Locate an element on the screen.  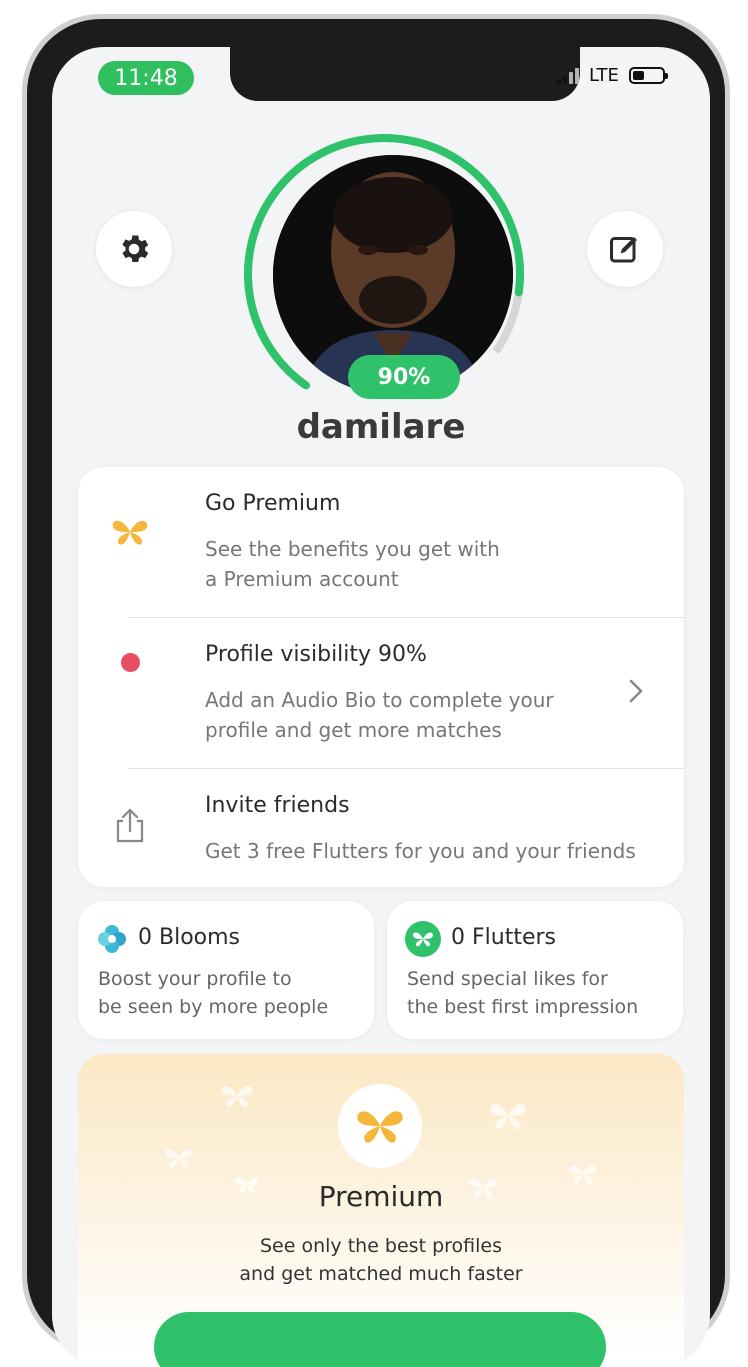
notch is located at coordinates (405, 74).